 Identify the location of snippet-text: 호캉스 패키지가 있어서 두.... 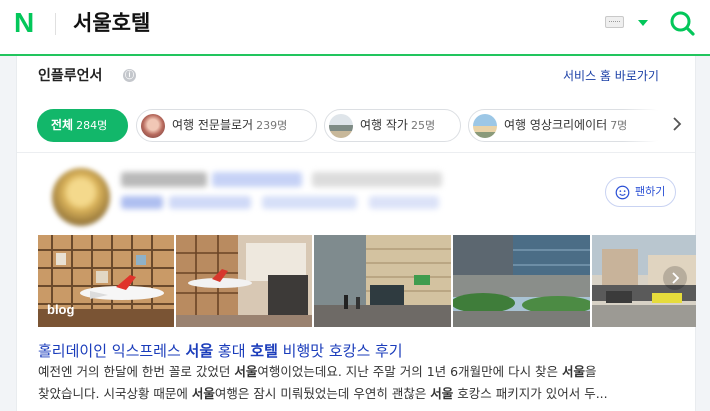
(530, 393).